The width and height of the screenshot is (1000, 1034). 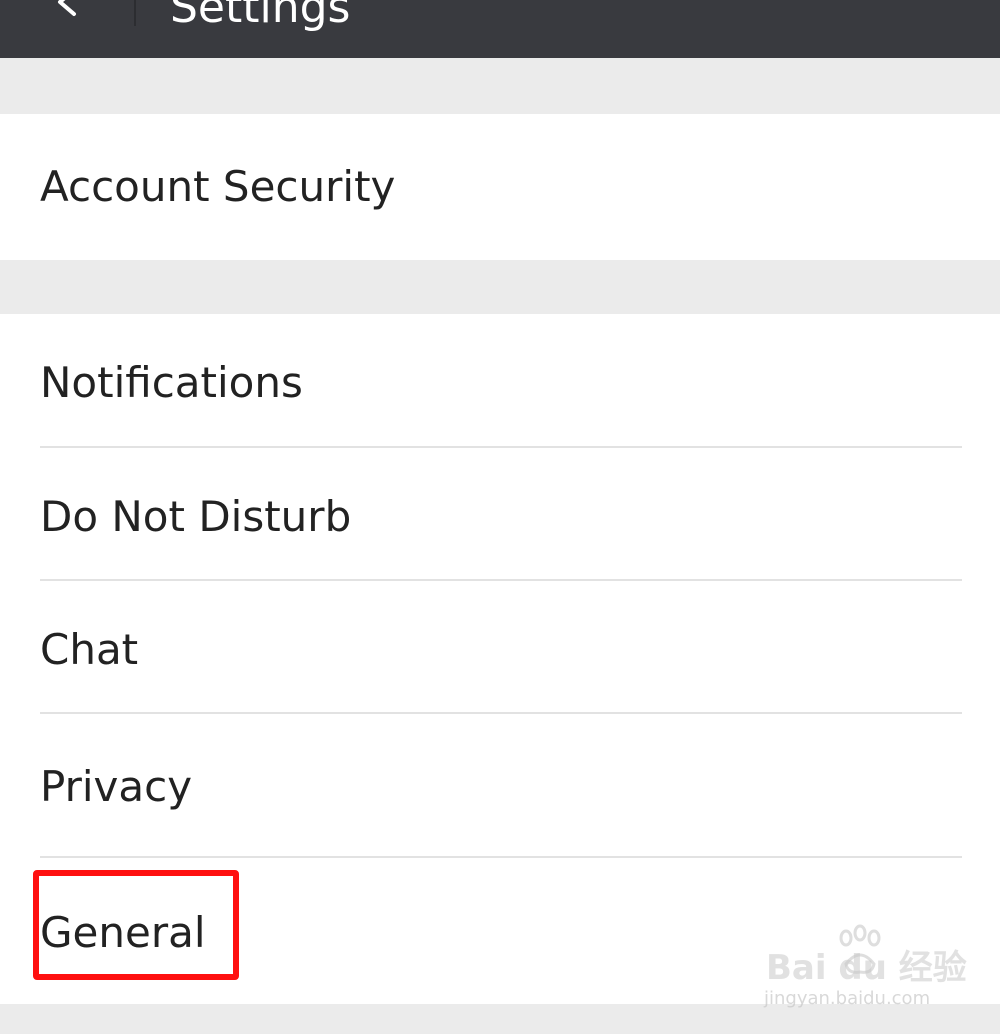 I want to click on settings-item-label: Chat, so click(x=89, y=649).